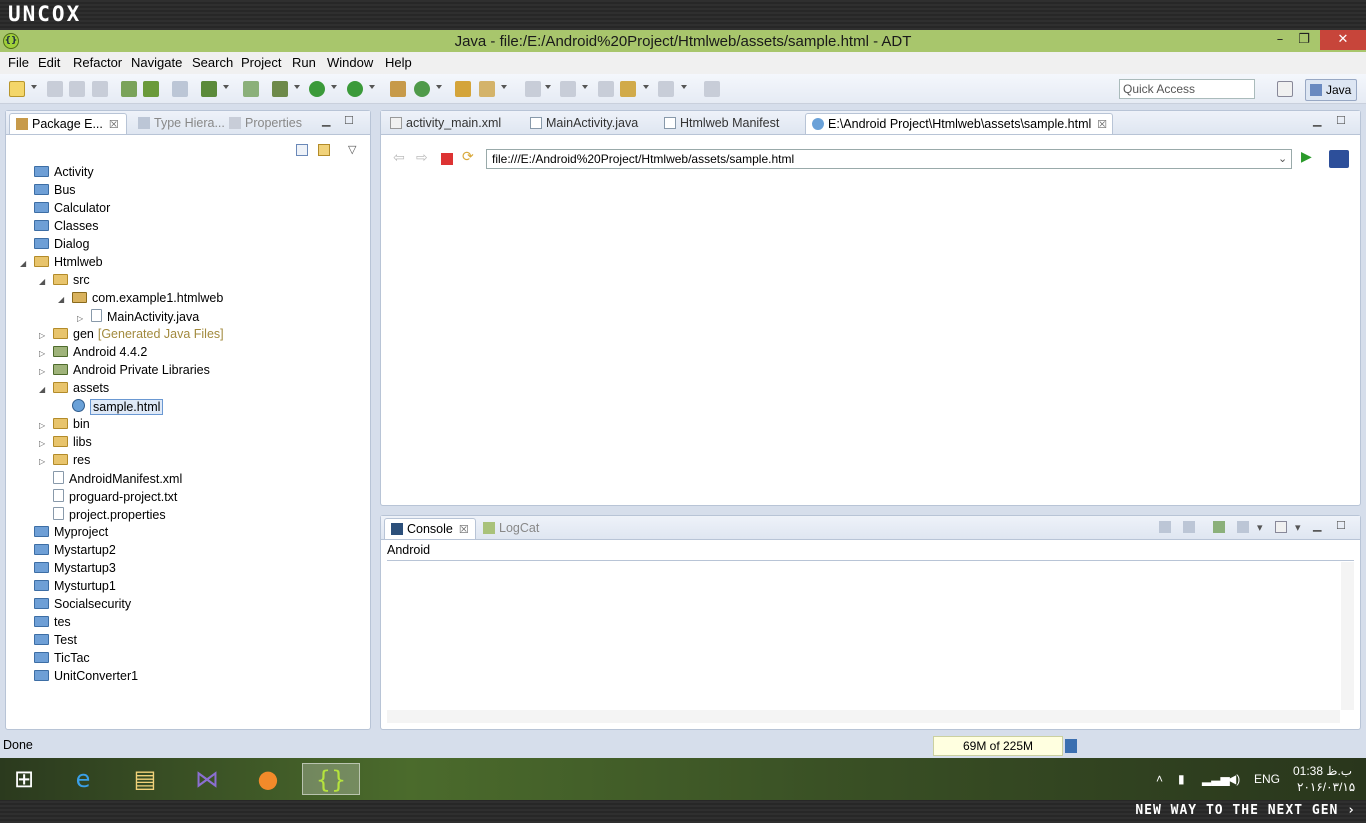  What do you see at coordinates (548, 87) in the screenshot?
I see `annotation-dropdown-icon` at bounding box center [548, 87].